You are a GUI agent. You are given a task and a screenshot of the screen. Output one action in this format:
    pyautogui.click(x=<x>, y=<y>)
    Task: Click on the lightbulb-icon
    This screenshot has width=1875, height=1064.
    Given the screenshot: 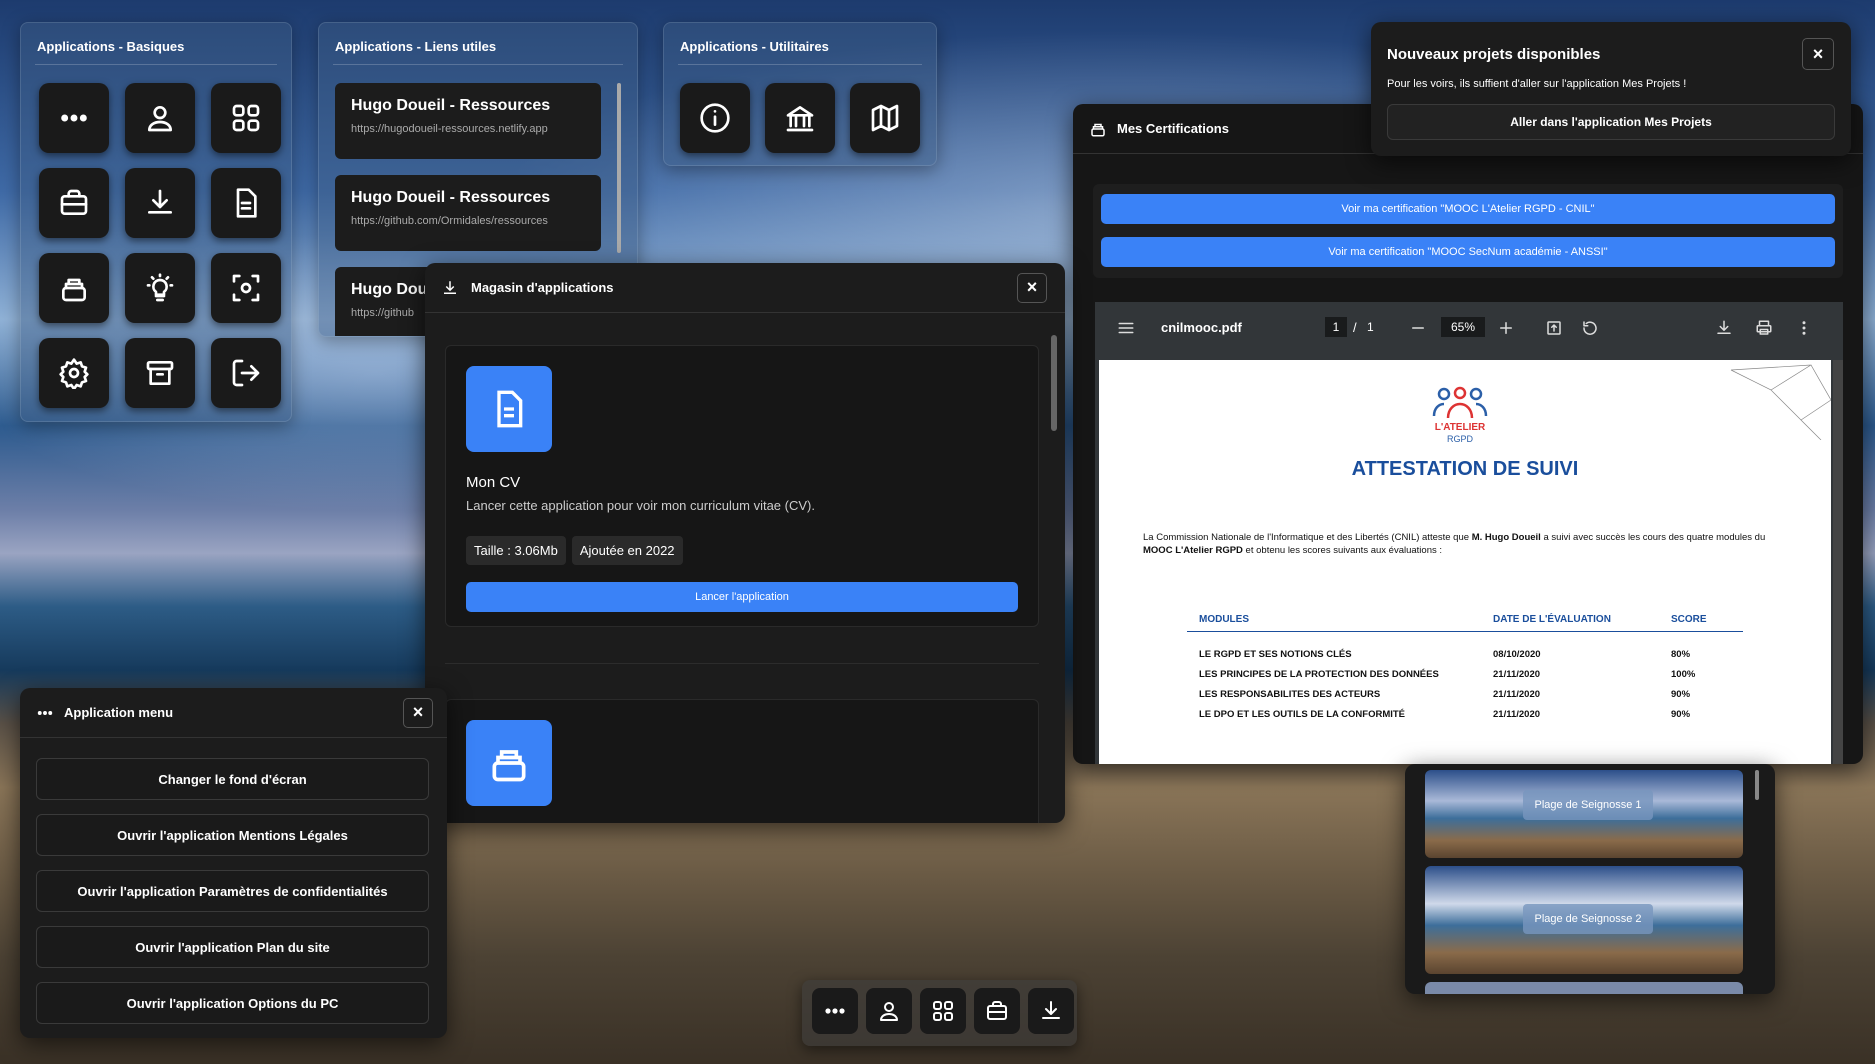 What is the action you would take?
    pyautogui.click(x=160, y=288)
    